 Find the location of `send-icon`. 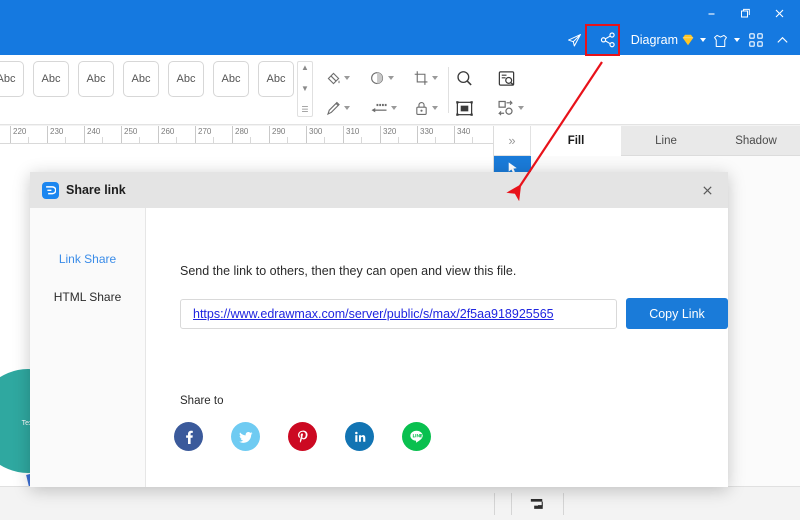

send-icon is located at coordinates (575, 40).